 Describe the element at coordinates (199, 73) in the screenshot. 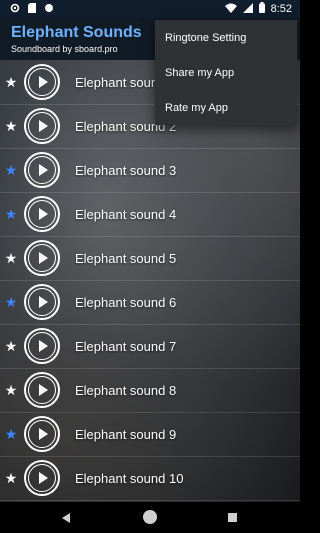

I see `menu-item-share-app: Share my App` at that location.